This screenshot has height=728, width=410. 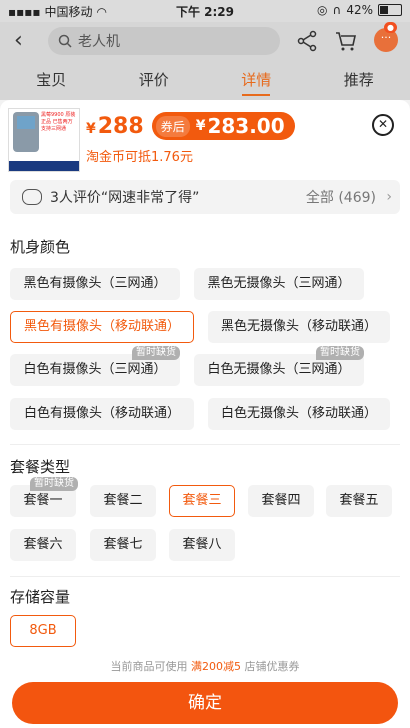 What do you see at coordinates (40, 597) in the screenshot?
I see `section-title-storage: 存储容量` at bounding box center [40, 597].